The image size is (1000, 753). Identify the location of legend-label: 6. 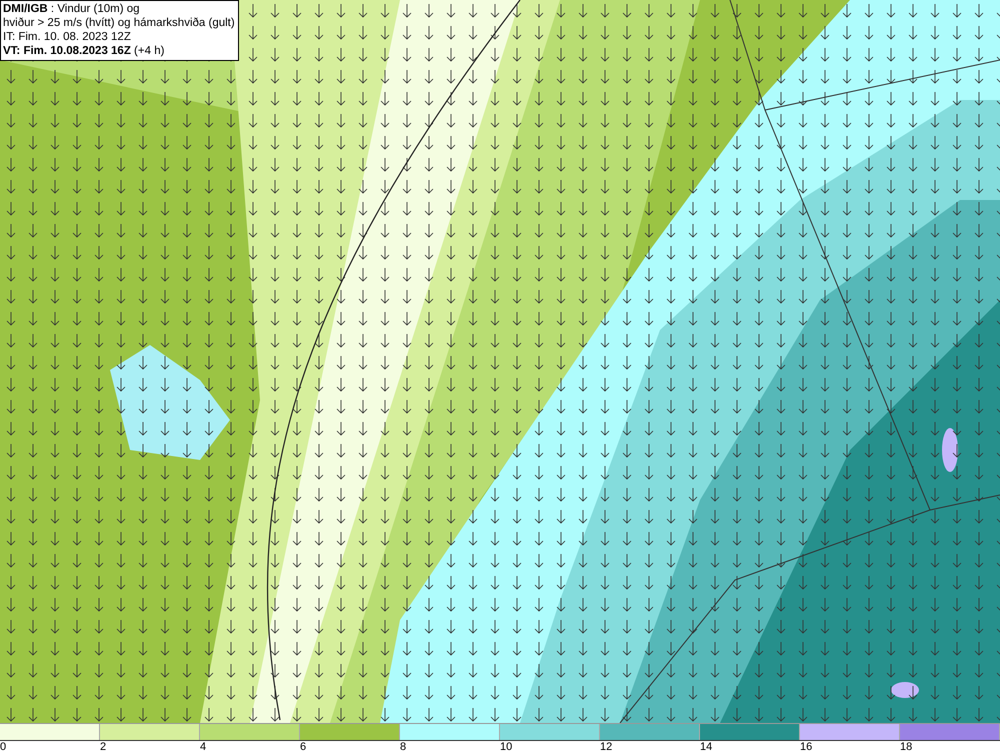
(303, 747).